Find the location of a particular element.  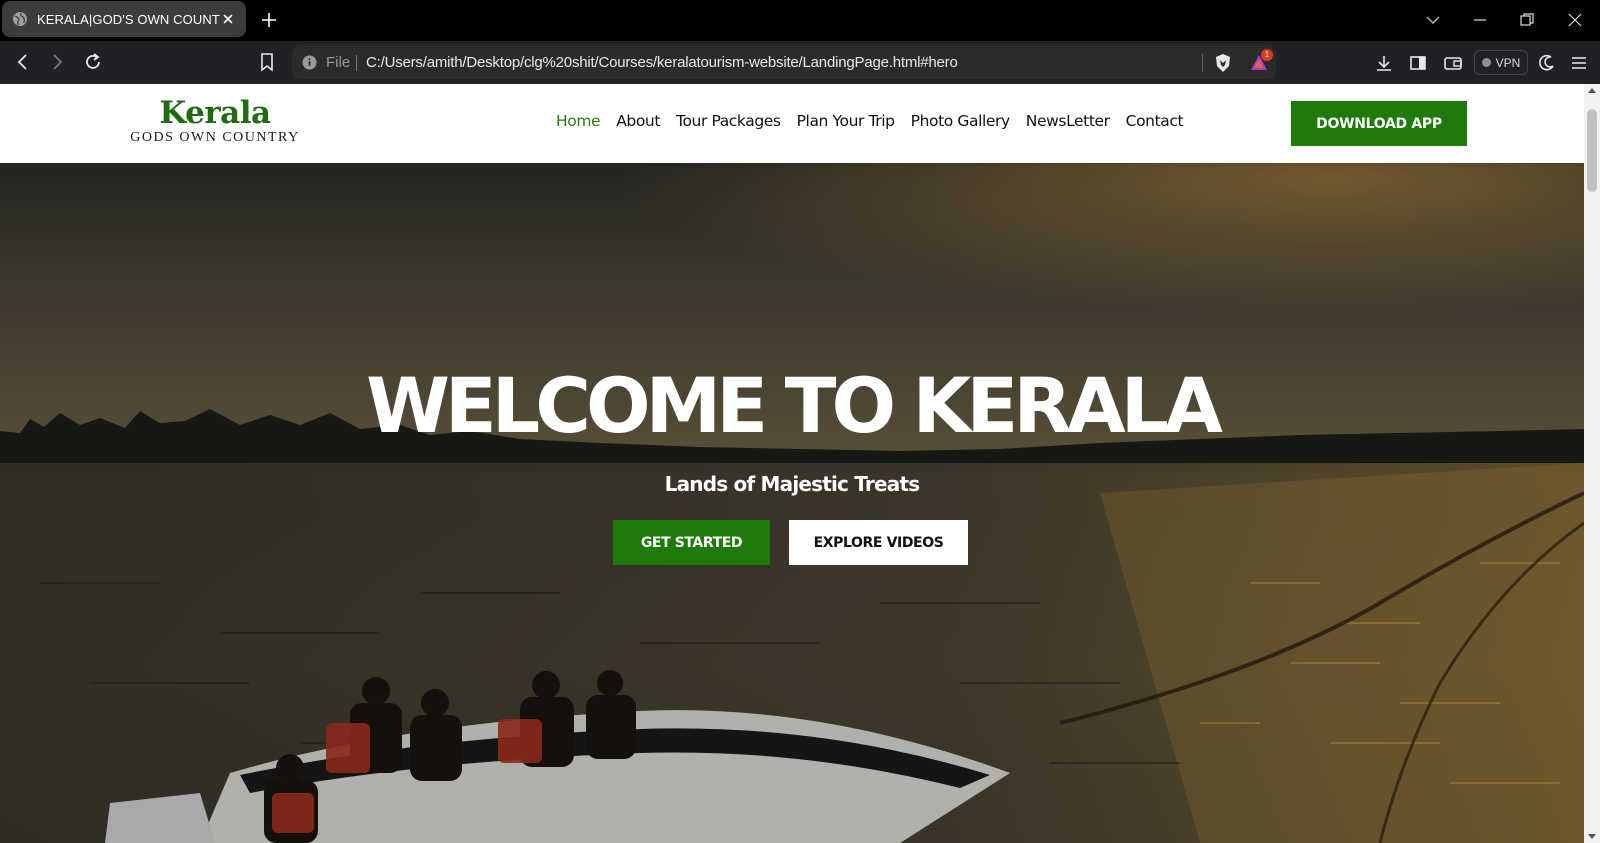

vpn-label: VPN is located at coordinates (1508, 62).